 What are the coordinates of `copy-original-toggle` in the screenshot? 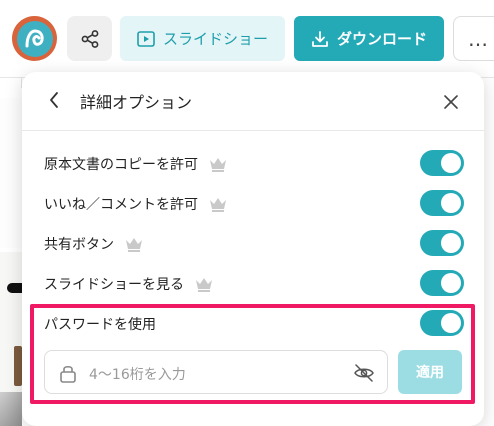 It's located at (442, 163).